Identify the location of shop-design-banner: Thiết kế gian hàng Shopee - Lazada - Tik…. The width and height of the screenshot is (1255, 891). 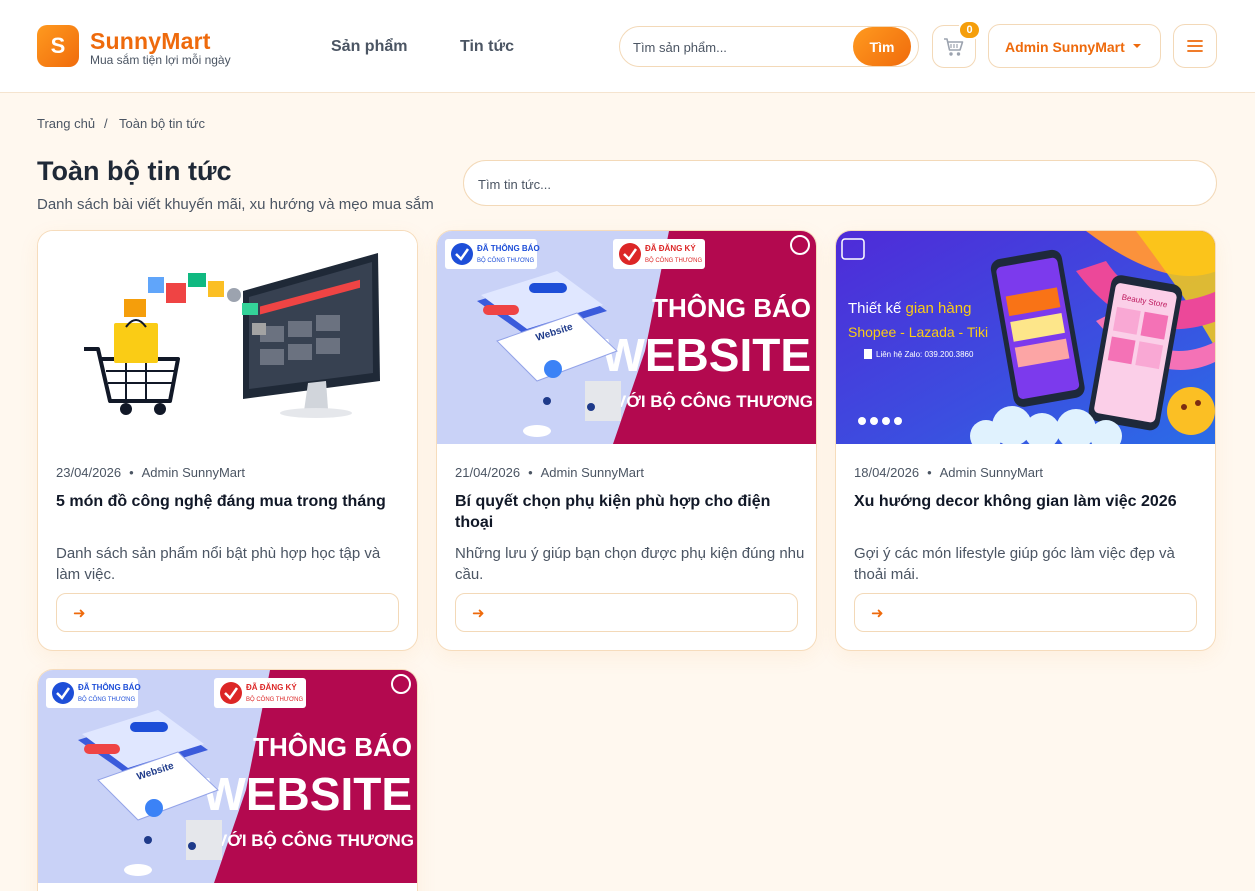
(1025, 337).